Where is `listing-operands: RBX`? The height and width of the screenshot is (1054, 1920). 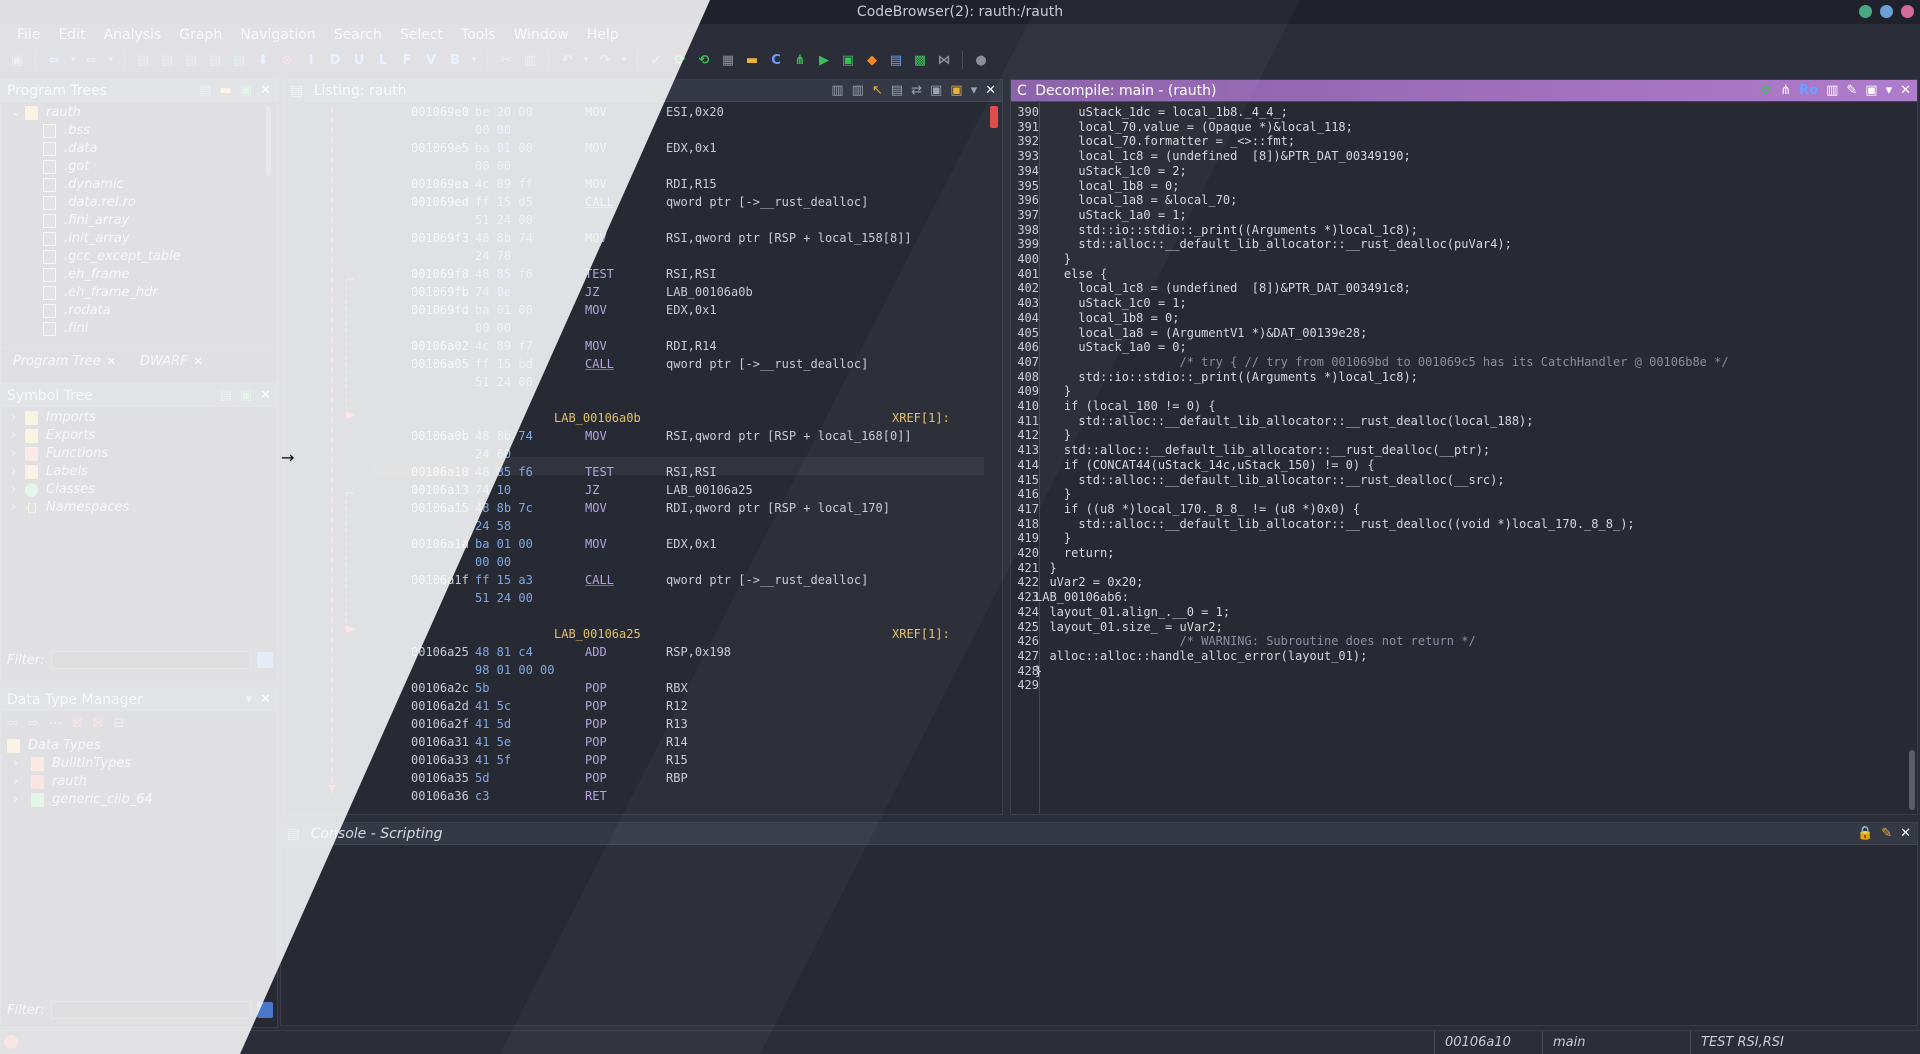
listing-operands: RBX is located at coordinates (677, 688).